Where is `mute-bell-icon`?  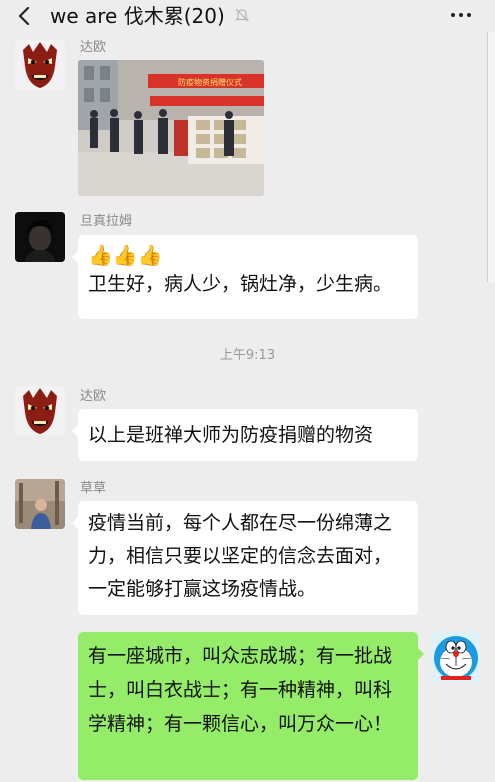 mute-bell-icon is located at coordinates (242, 15).